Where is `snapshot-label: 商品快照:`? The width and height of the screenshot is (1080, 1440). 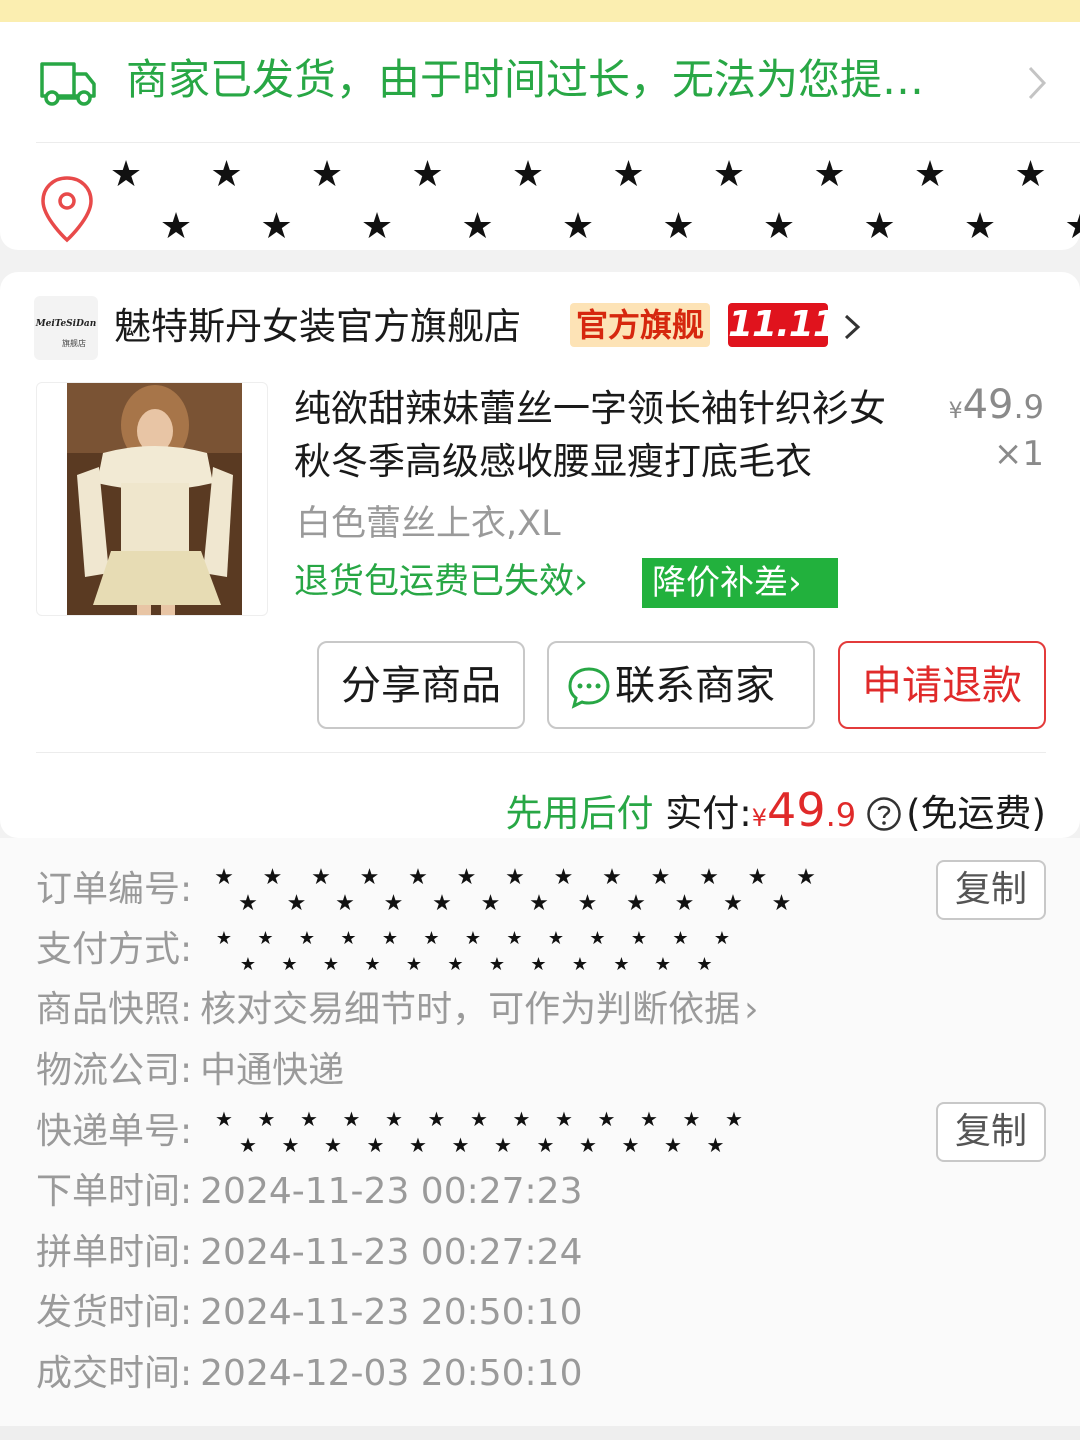 snapshot-label: 商品快照: is located at coordinates (114, 1009).